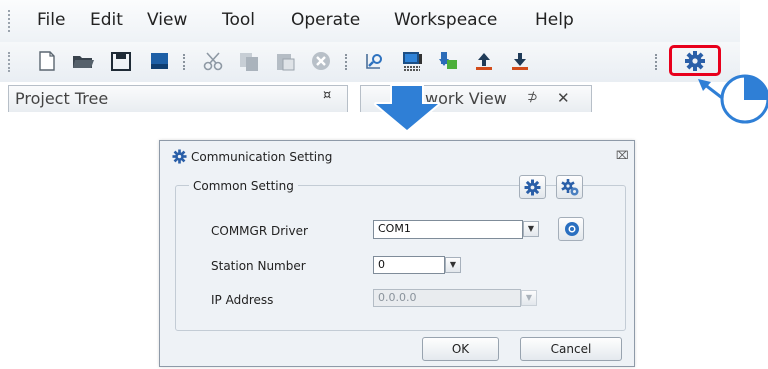 The image size is (768, 369). Describe the element at coordinates (249, 61) in the screenshot. I see `copy-icon` at that location.